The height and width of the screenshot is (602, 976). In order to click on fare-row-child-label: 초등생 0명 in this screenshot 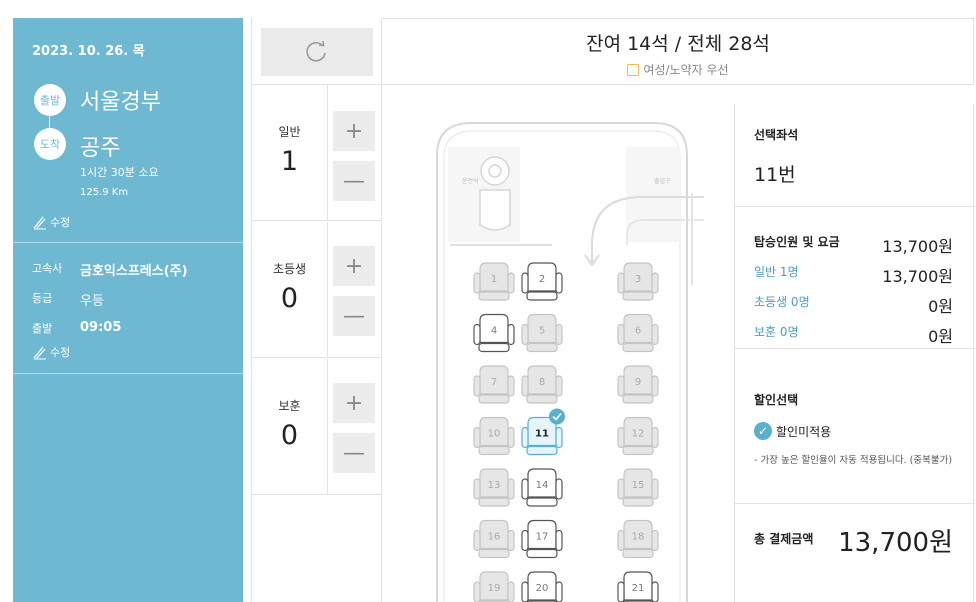, I will do `click(782, 302)`.